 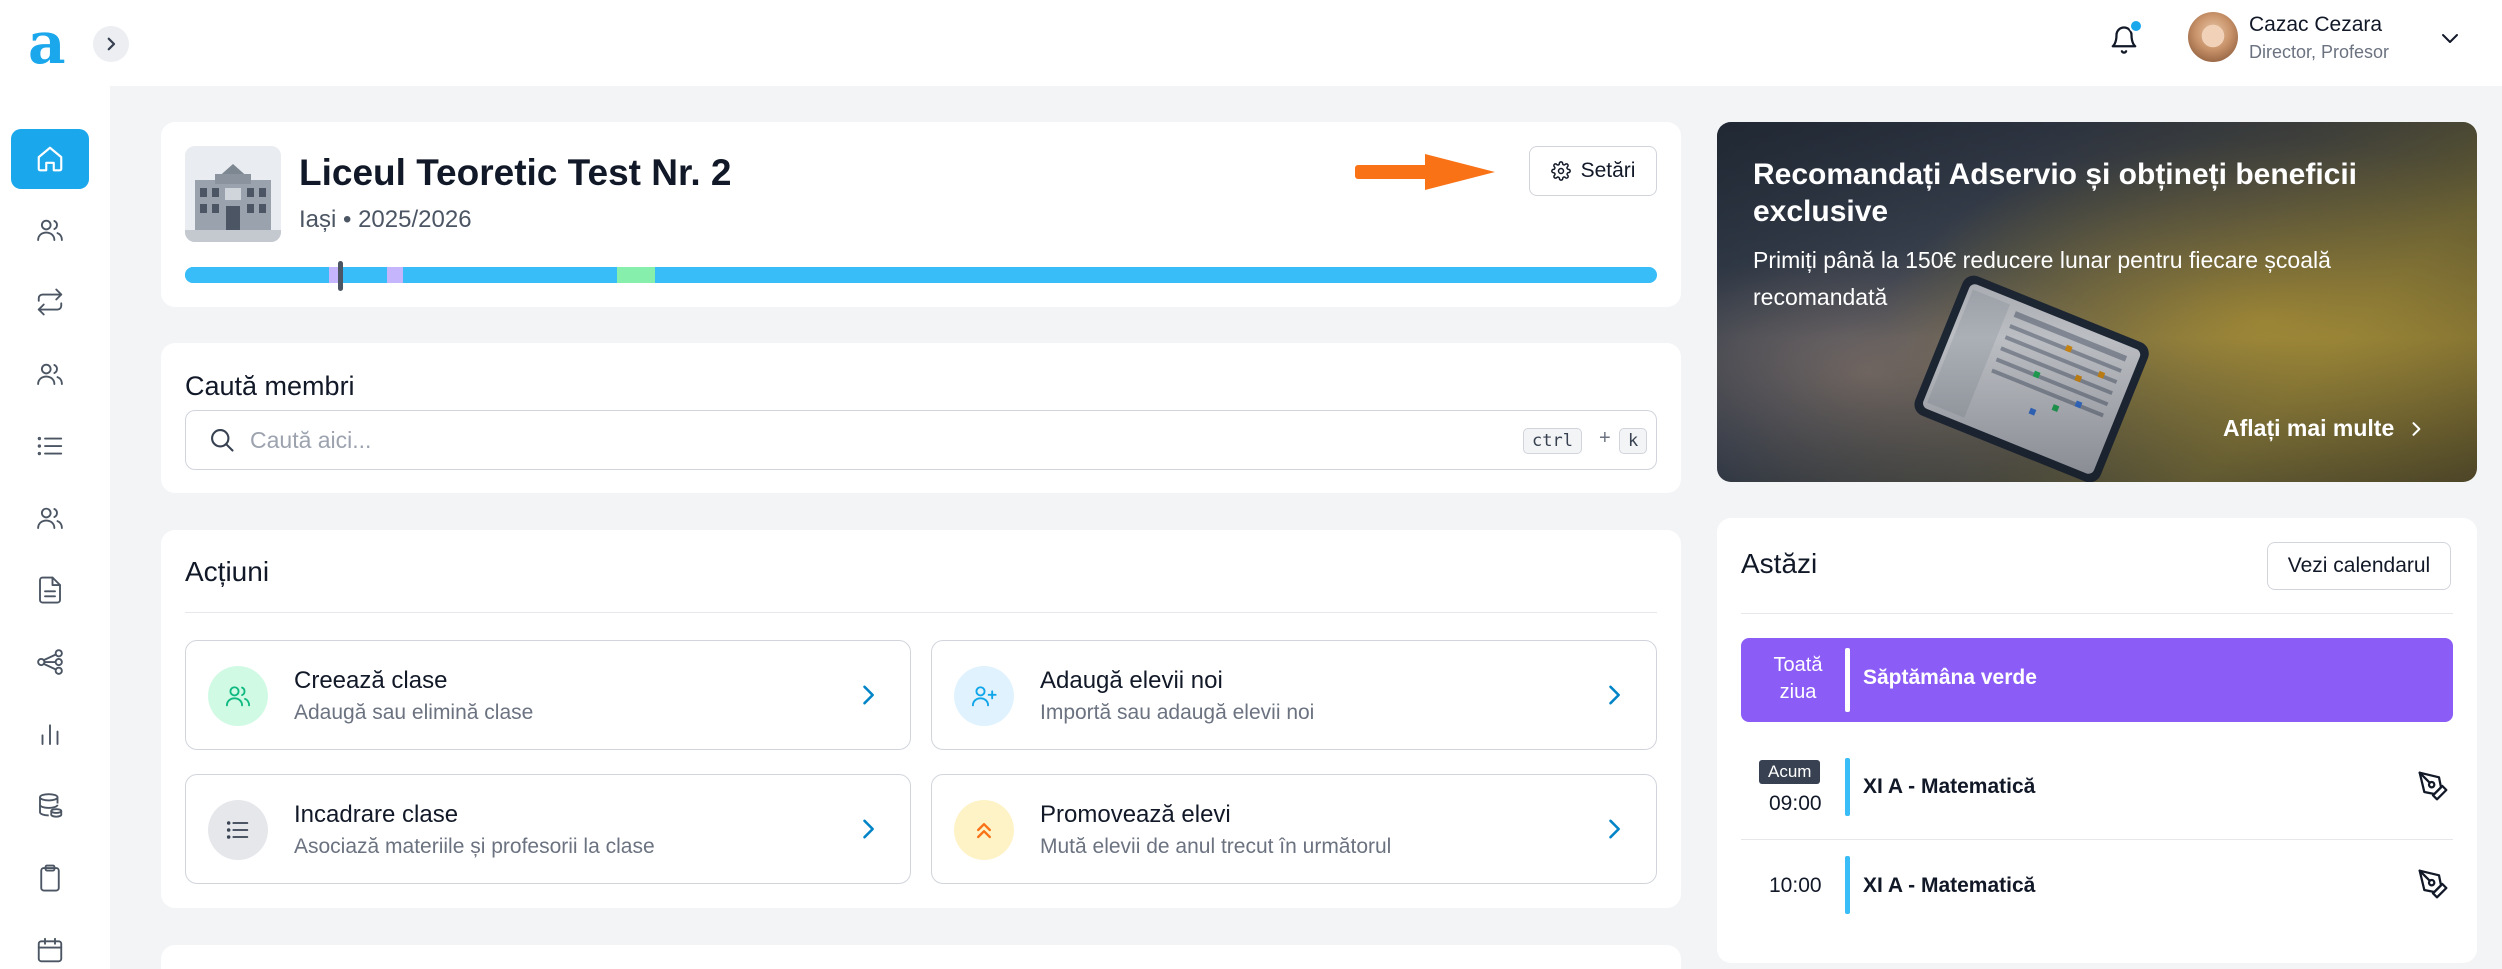 What do you see at coordinates (2097, 790) in the screenshot?
I see `schedule-event: Acum 09:00 XI A - Matematică` at bounding box center [2097, 790].